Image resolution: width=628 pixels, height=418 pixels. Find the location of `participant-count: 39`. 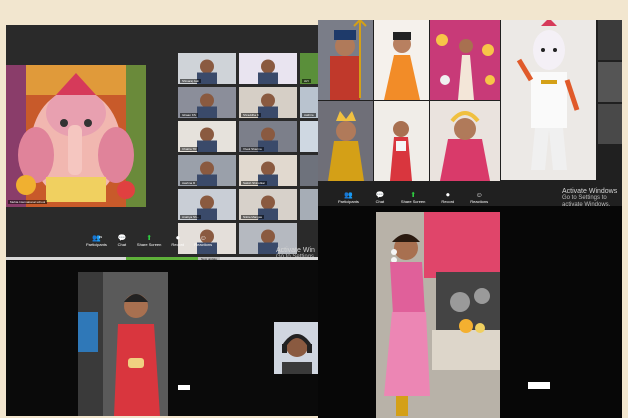

participant-count: 39 is located at coordinates (100, 237).